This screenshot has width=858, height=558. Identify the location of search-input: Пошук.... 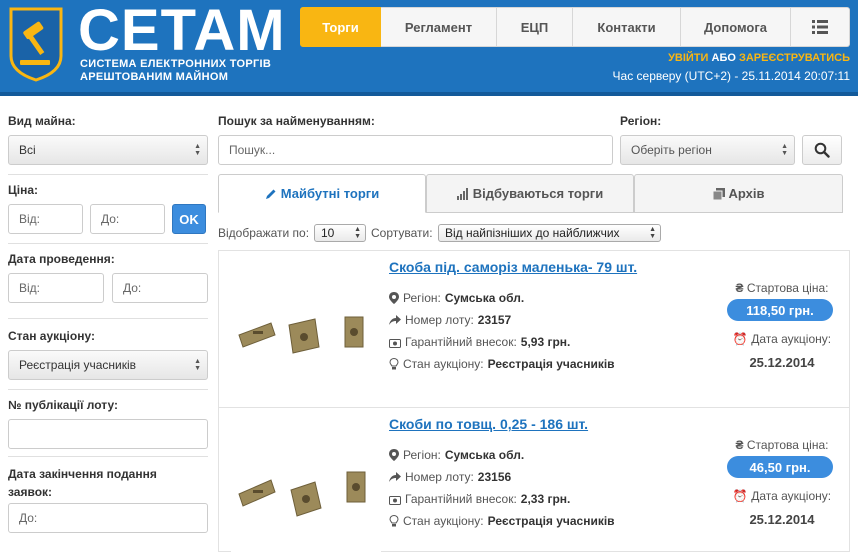
(415, 150).